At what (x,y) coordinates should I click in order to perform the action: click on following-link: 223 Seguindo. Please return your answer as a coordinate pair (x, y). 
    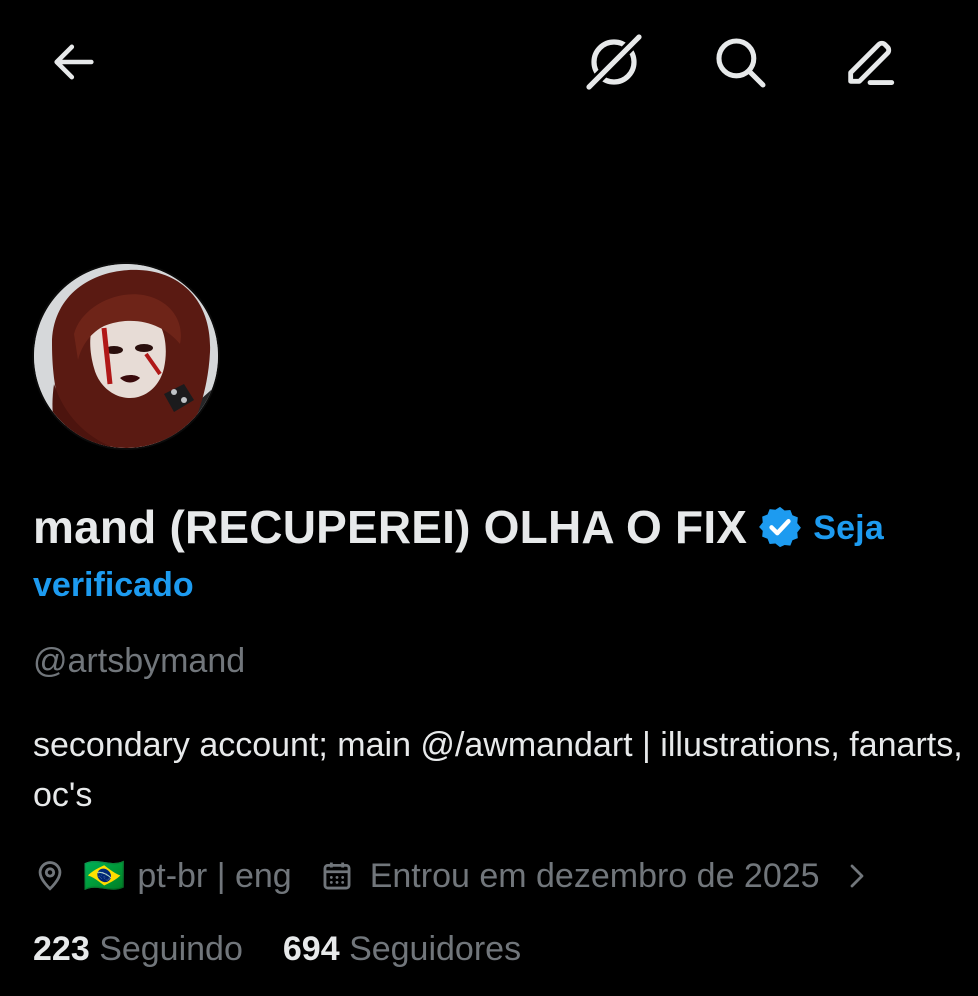
    Looking at the image, I should click on (138, 949).